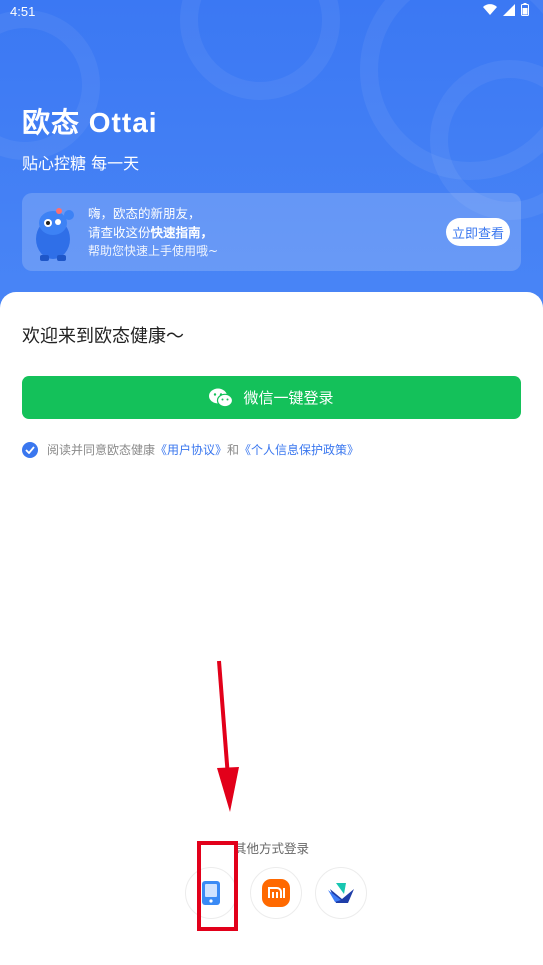 The width and height of the screenshot is (543, 965). I want to click on status-time: 4:51, so click(23, 11).